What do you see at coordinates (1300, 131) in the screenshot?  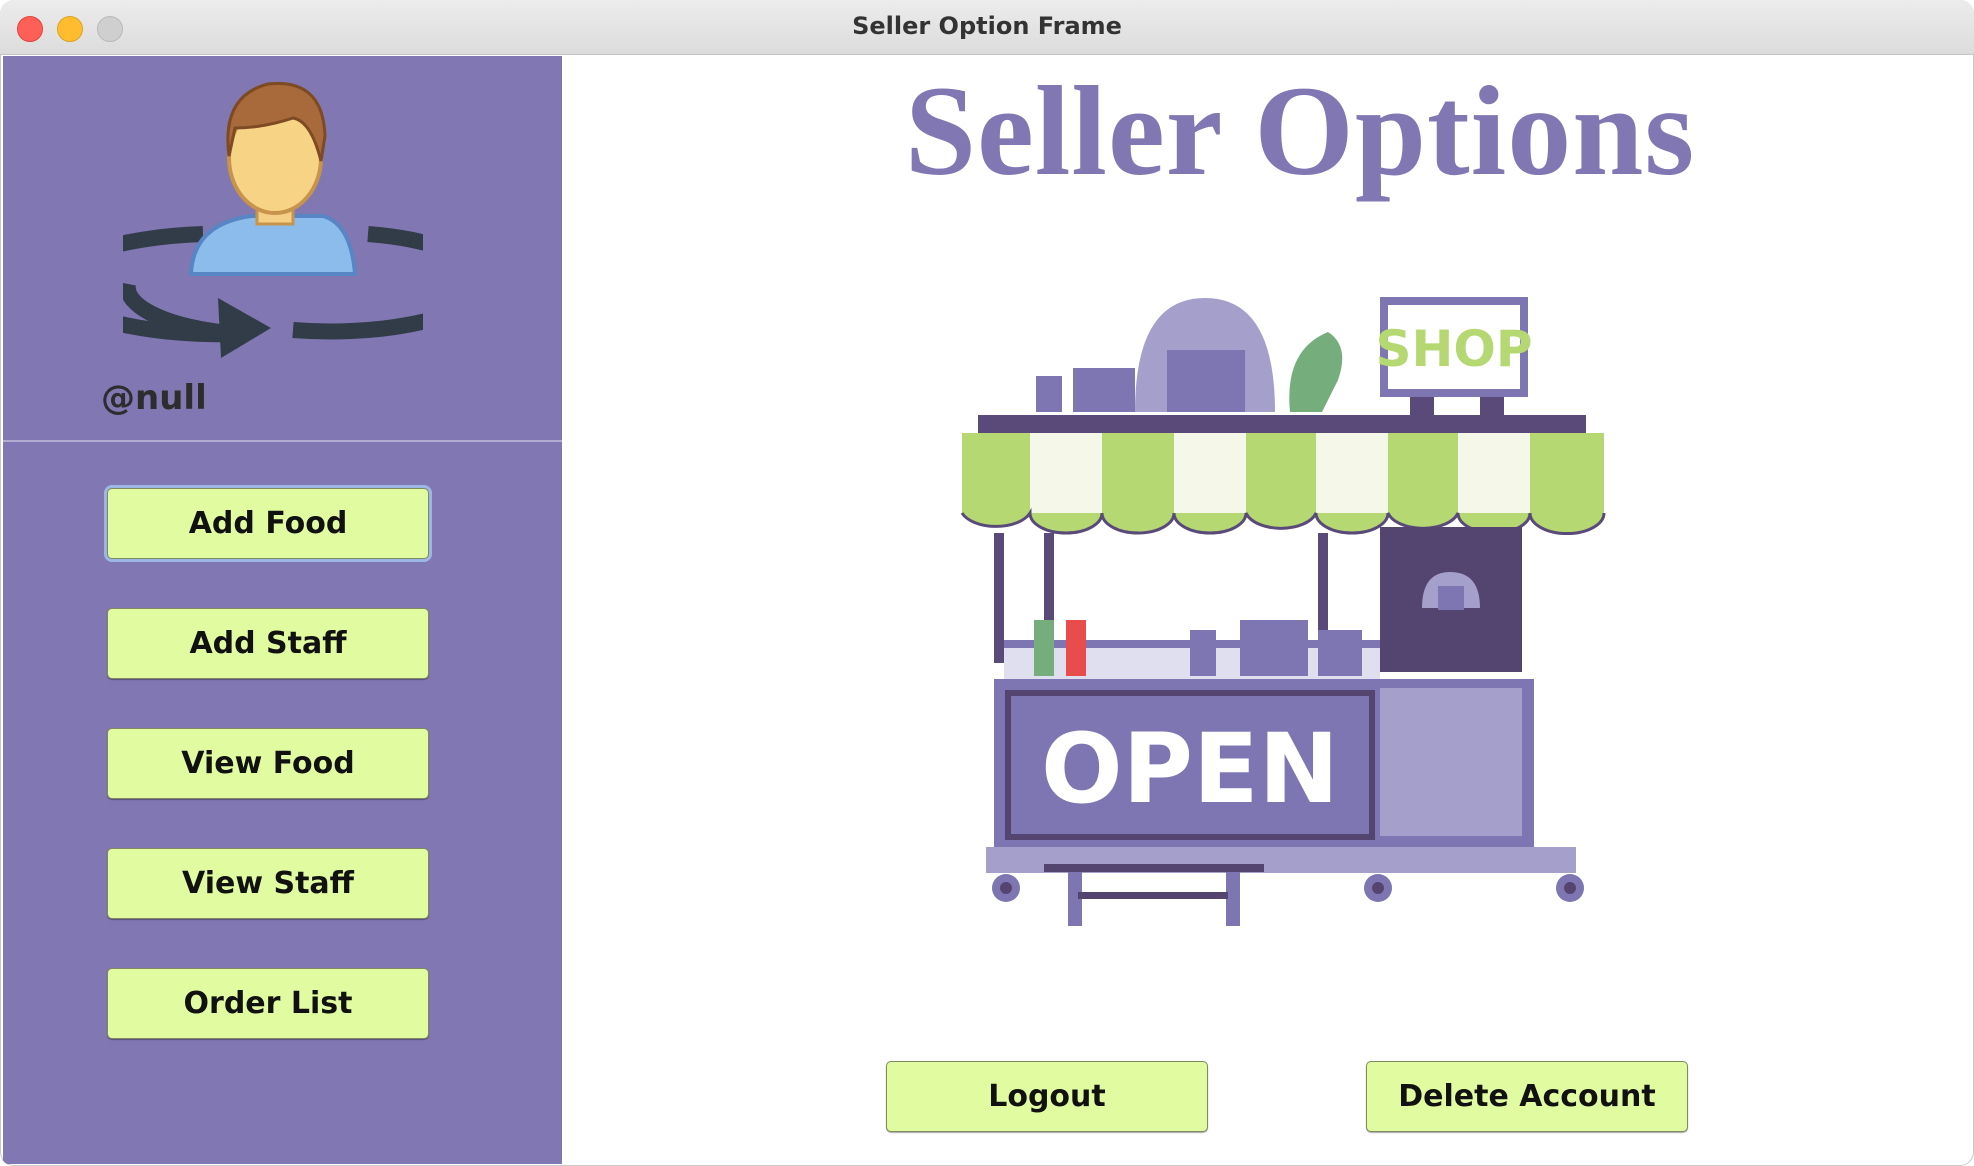 I see `page-title: Seller Options` at bounding box center [1300, 131].